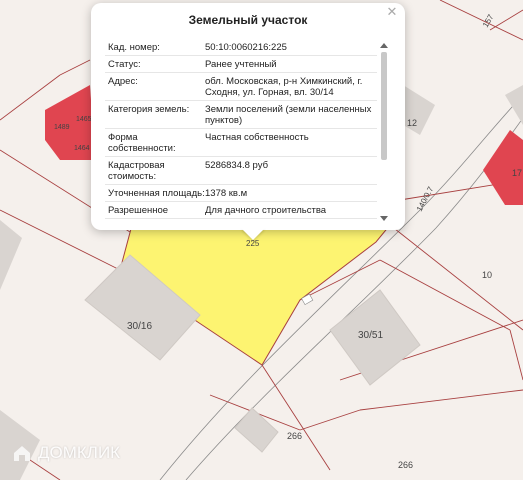  I want to click on label-parcel-left-b: 1465, so click(84, 119).